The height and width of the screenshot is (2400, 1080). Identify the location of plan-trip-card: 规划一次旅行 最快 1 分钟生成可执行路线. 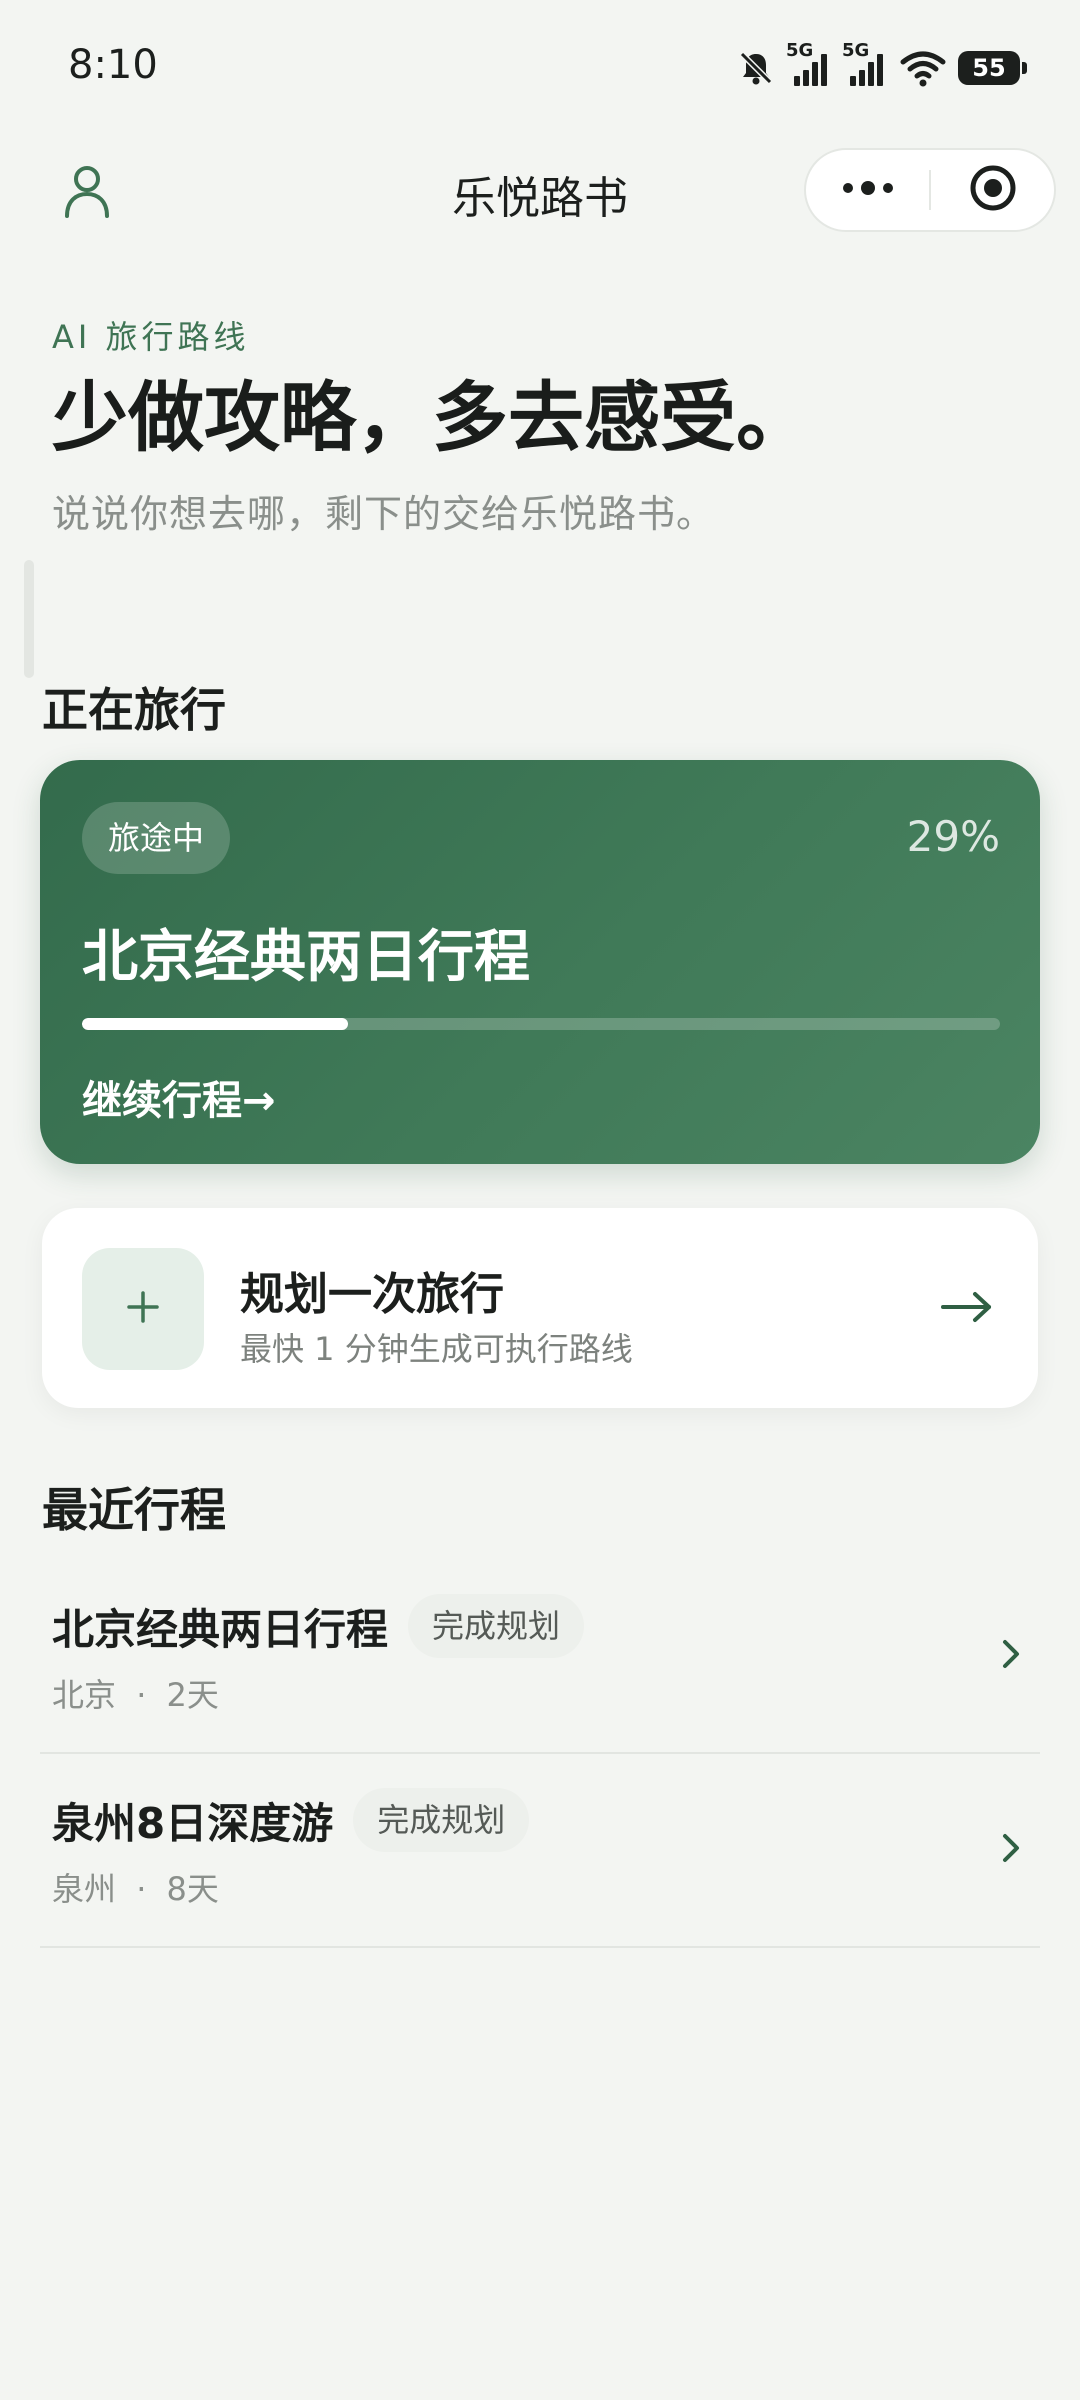
(540, 1308).